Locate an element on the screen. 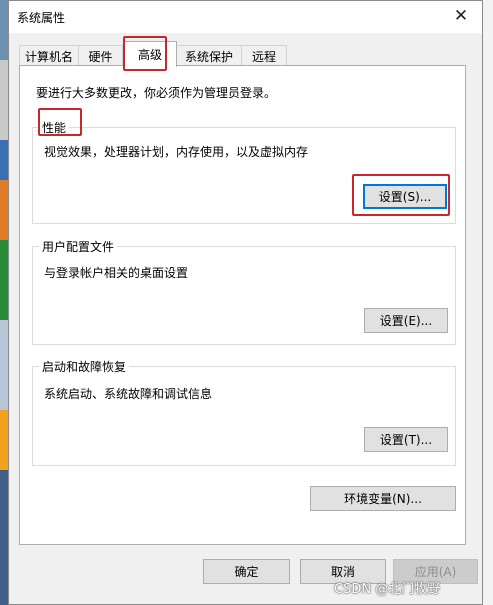 Image resolution: width=493 pixels, height=605 pixels. tab-advanced: 高级 is located at coordinates (150, 54).